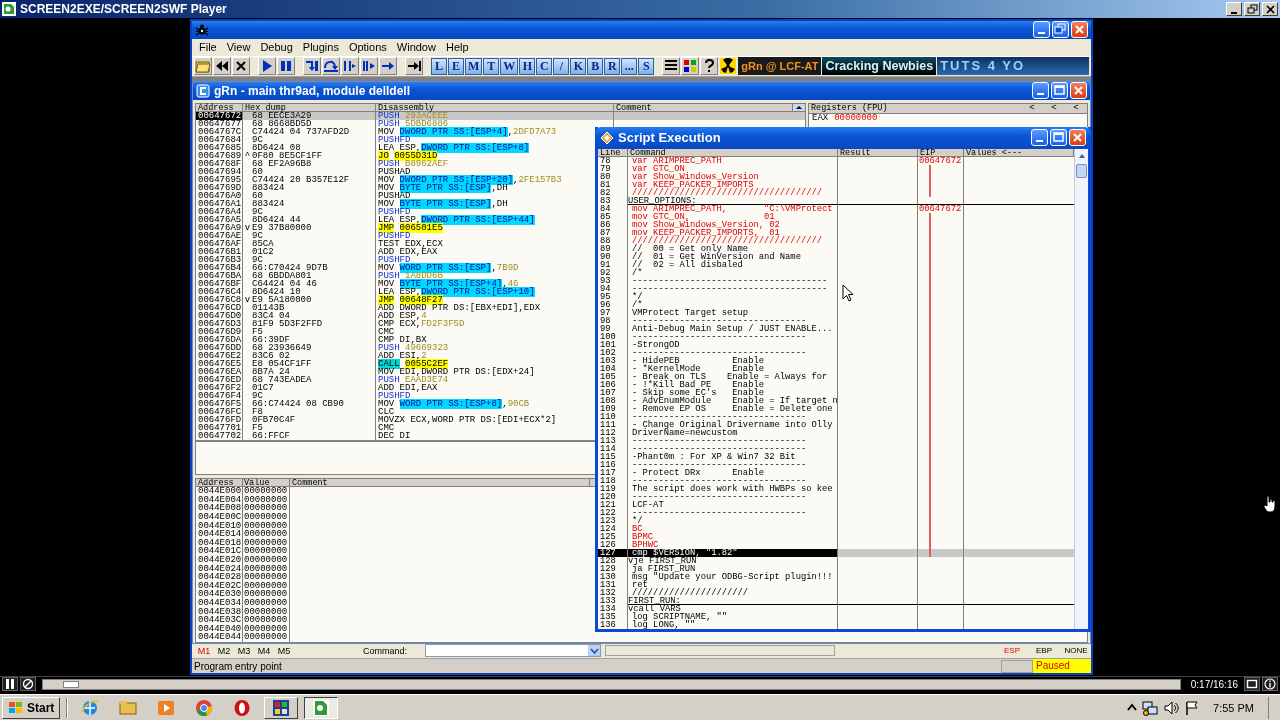 The height and width of the screenshot is (720, 1280). I want to click on fullscreen-button, so click(1252, 684).